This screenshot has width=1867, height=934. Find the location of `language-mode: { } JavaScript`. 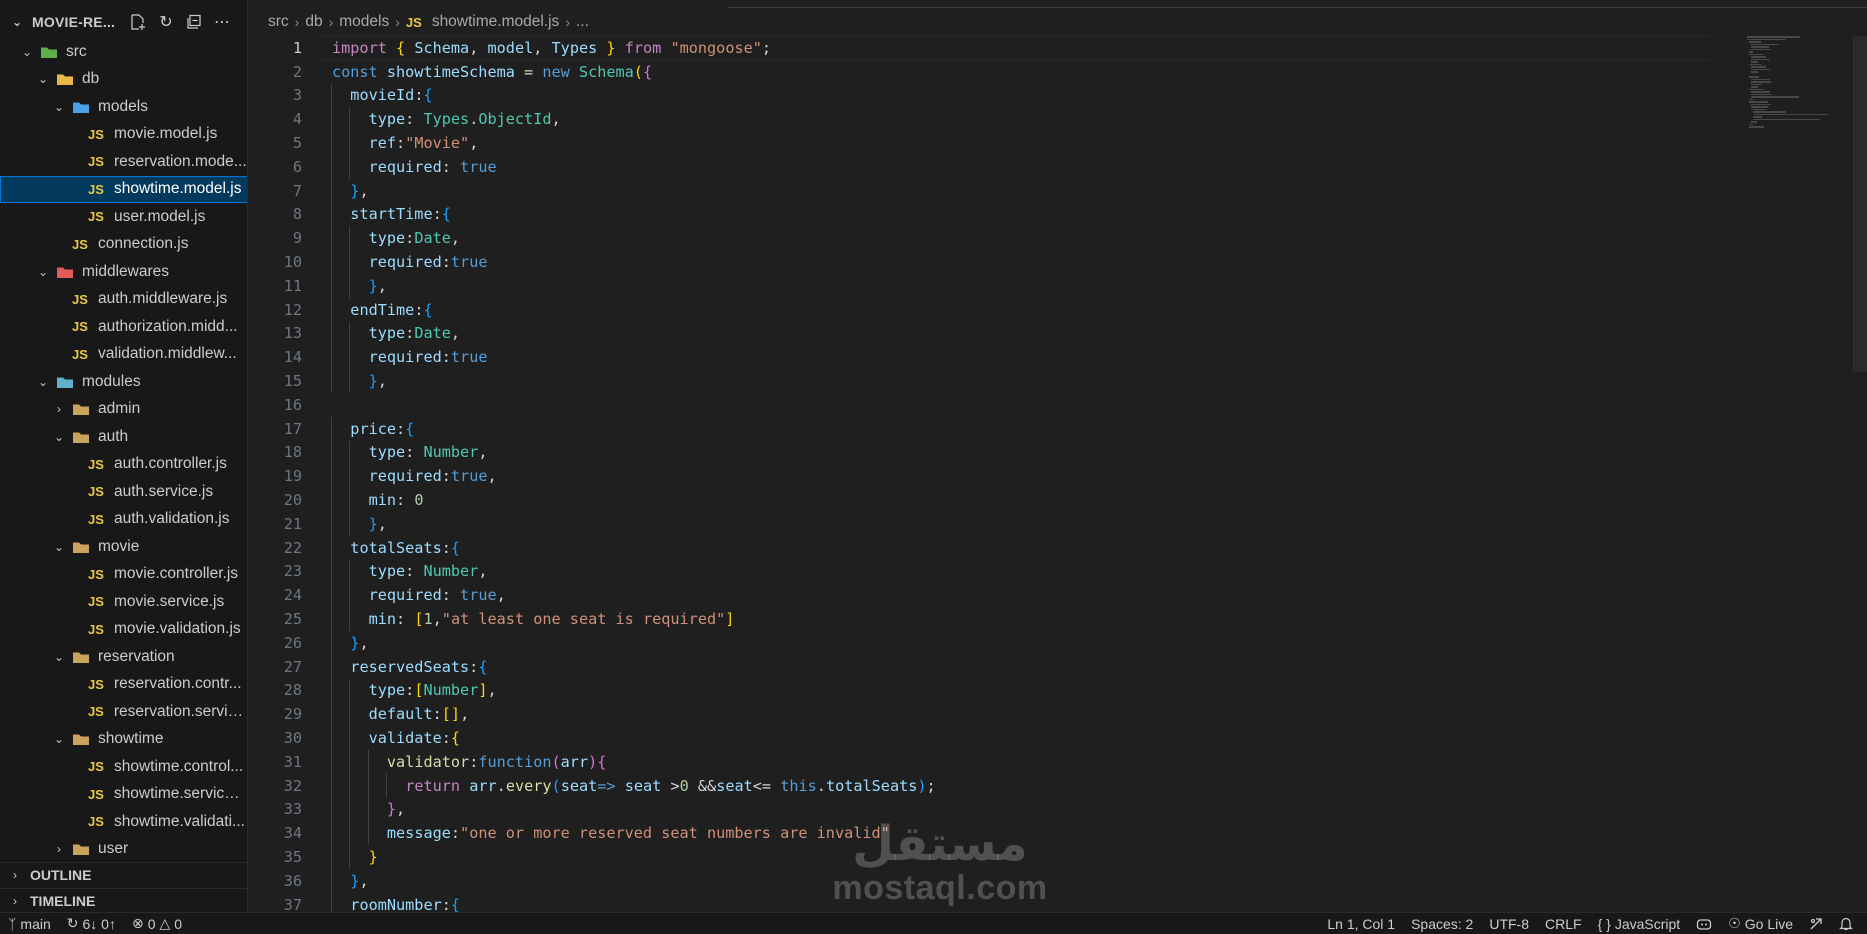

language-mode: { } JavaScript is located at coordinates (1639, 924).